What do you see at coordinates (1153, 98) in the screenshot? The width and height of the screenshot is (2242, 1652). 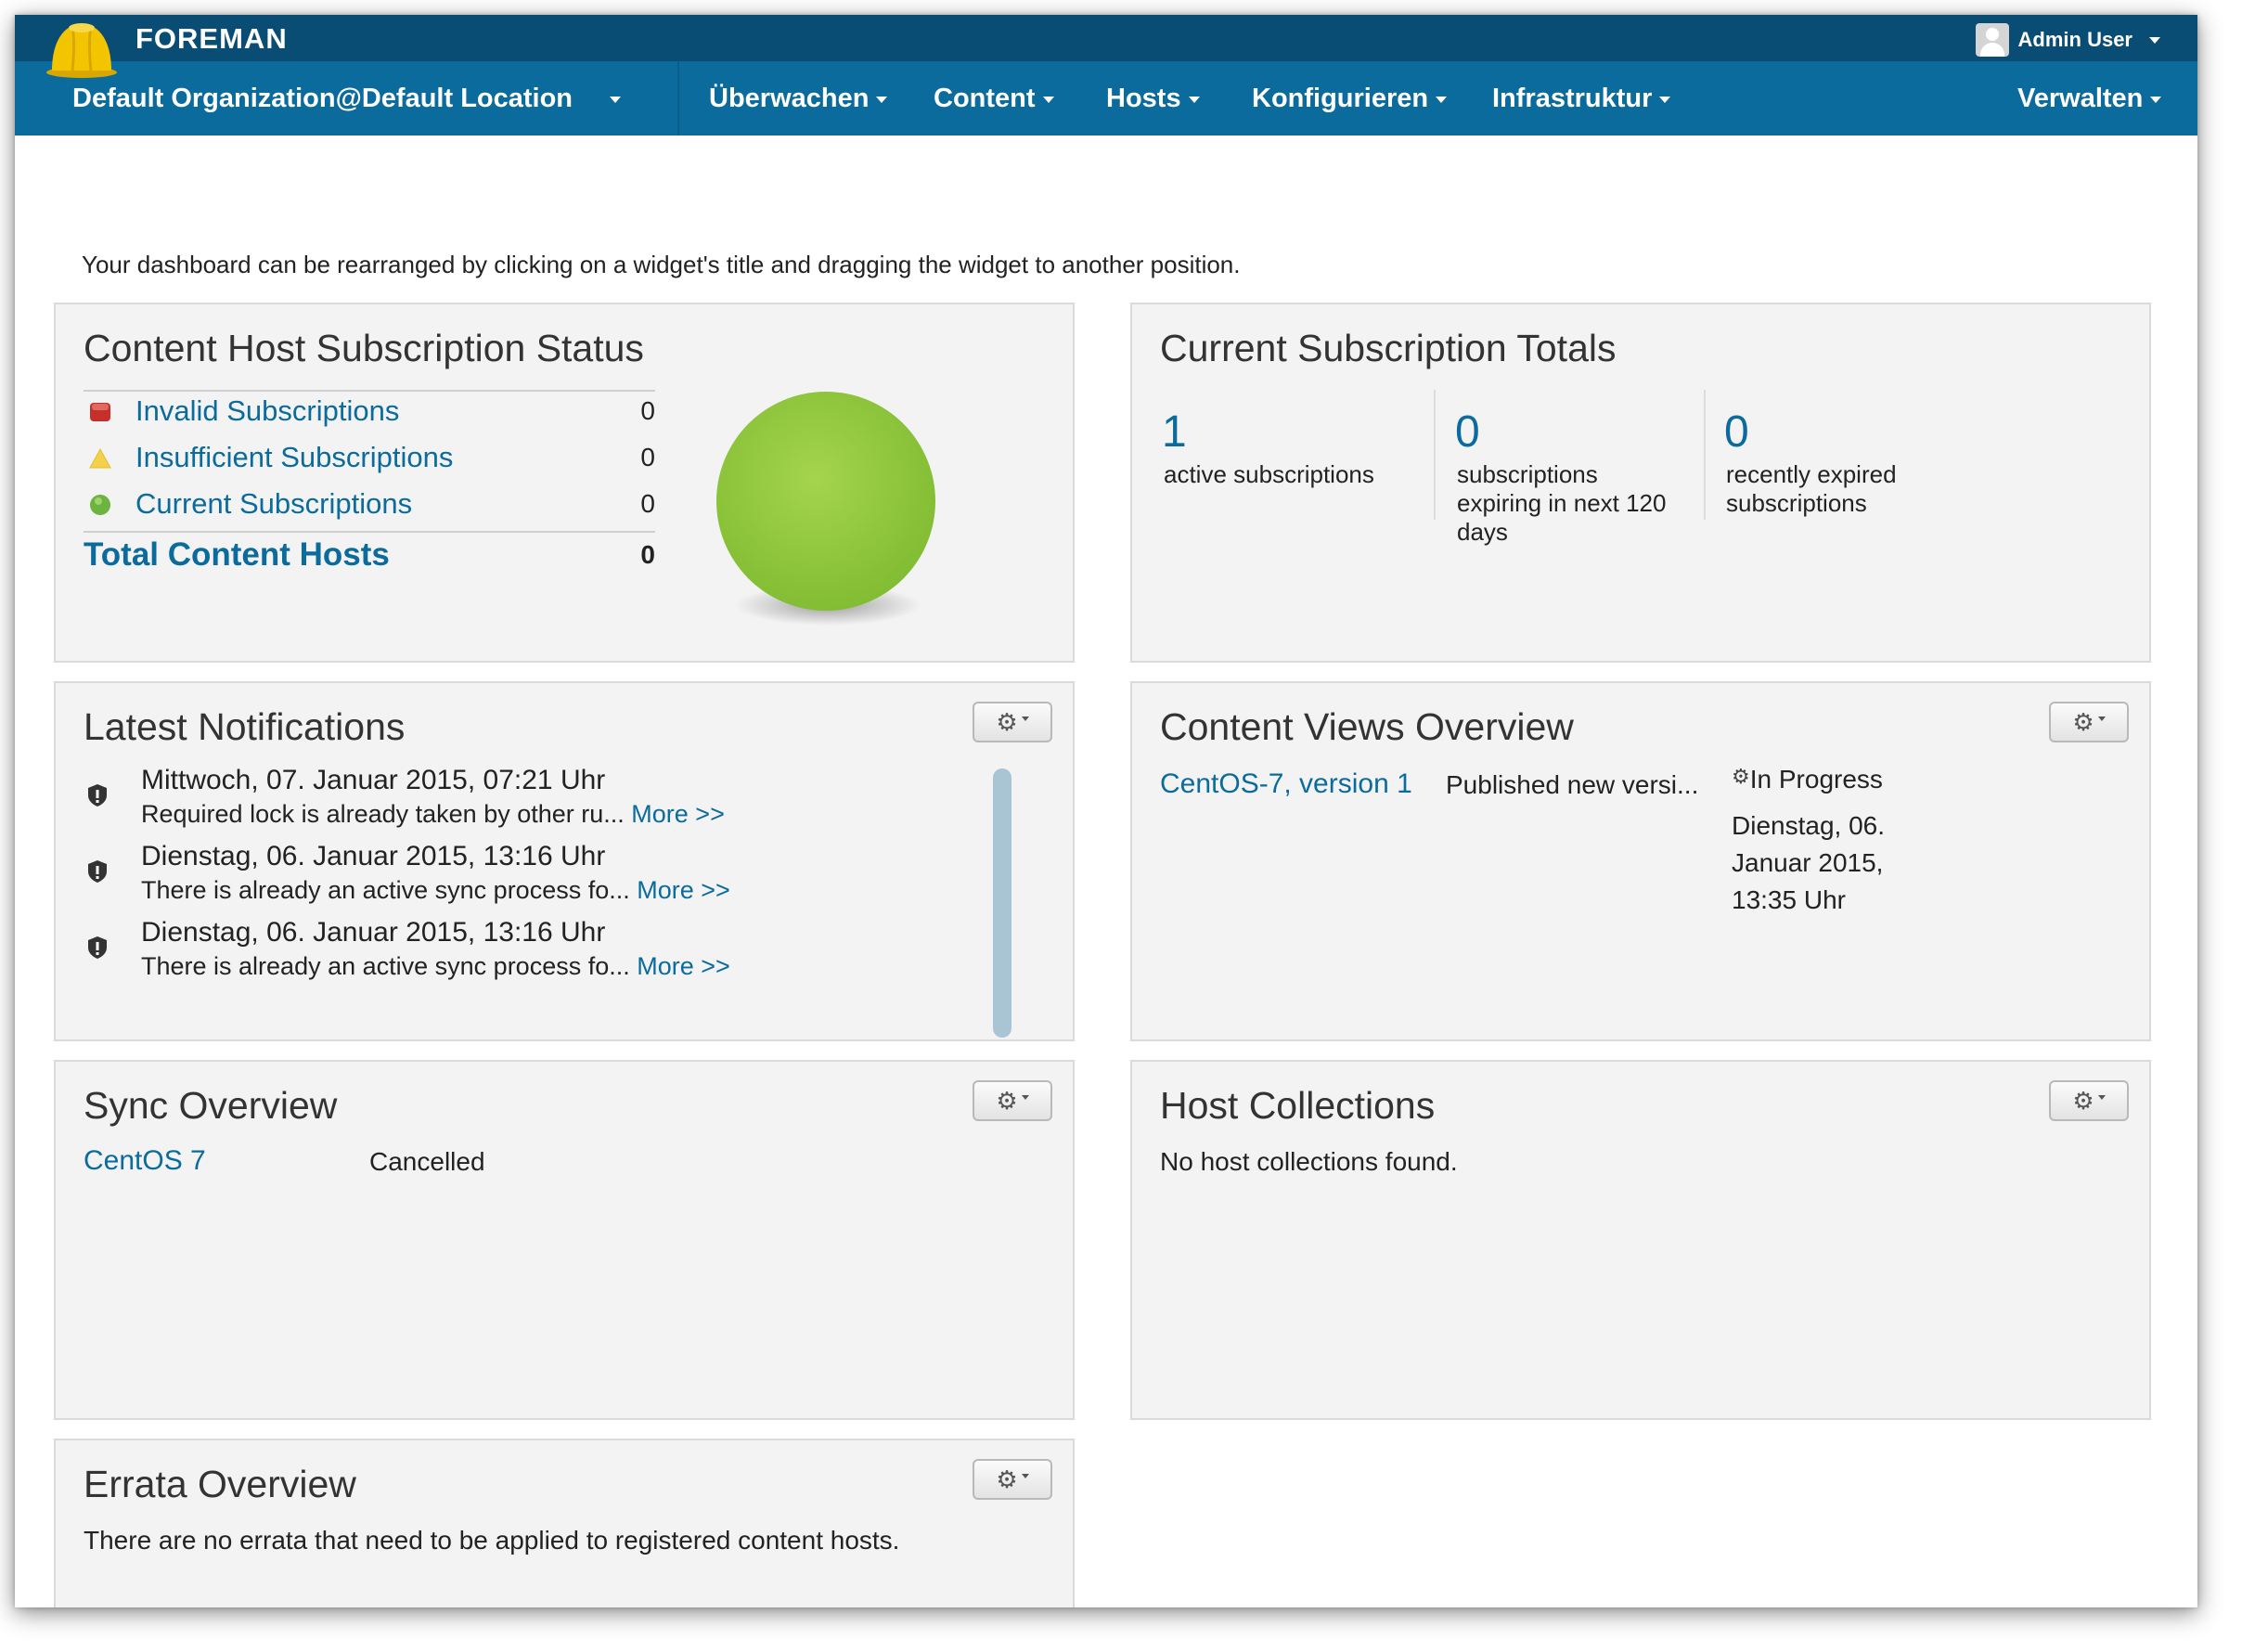 I see `nav-item-hosts: Hosts` at bounding box center [1153, 98].